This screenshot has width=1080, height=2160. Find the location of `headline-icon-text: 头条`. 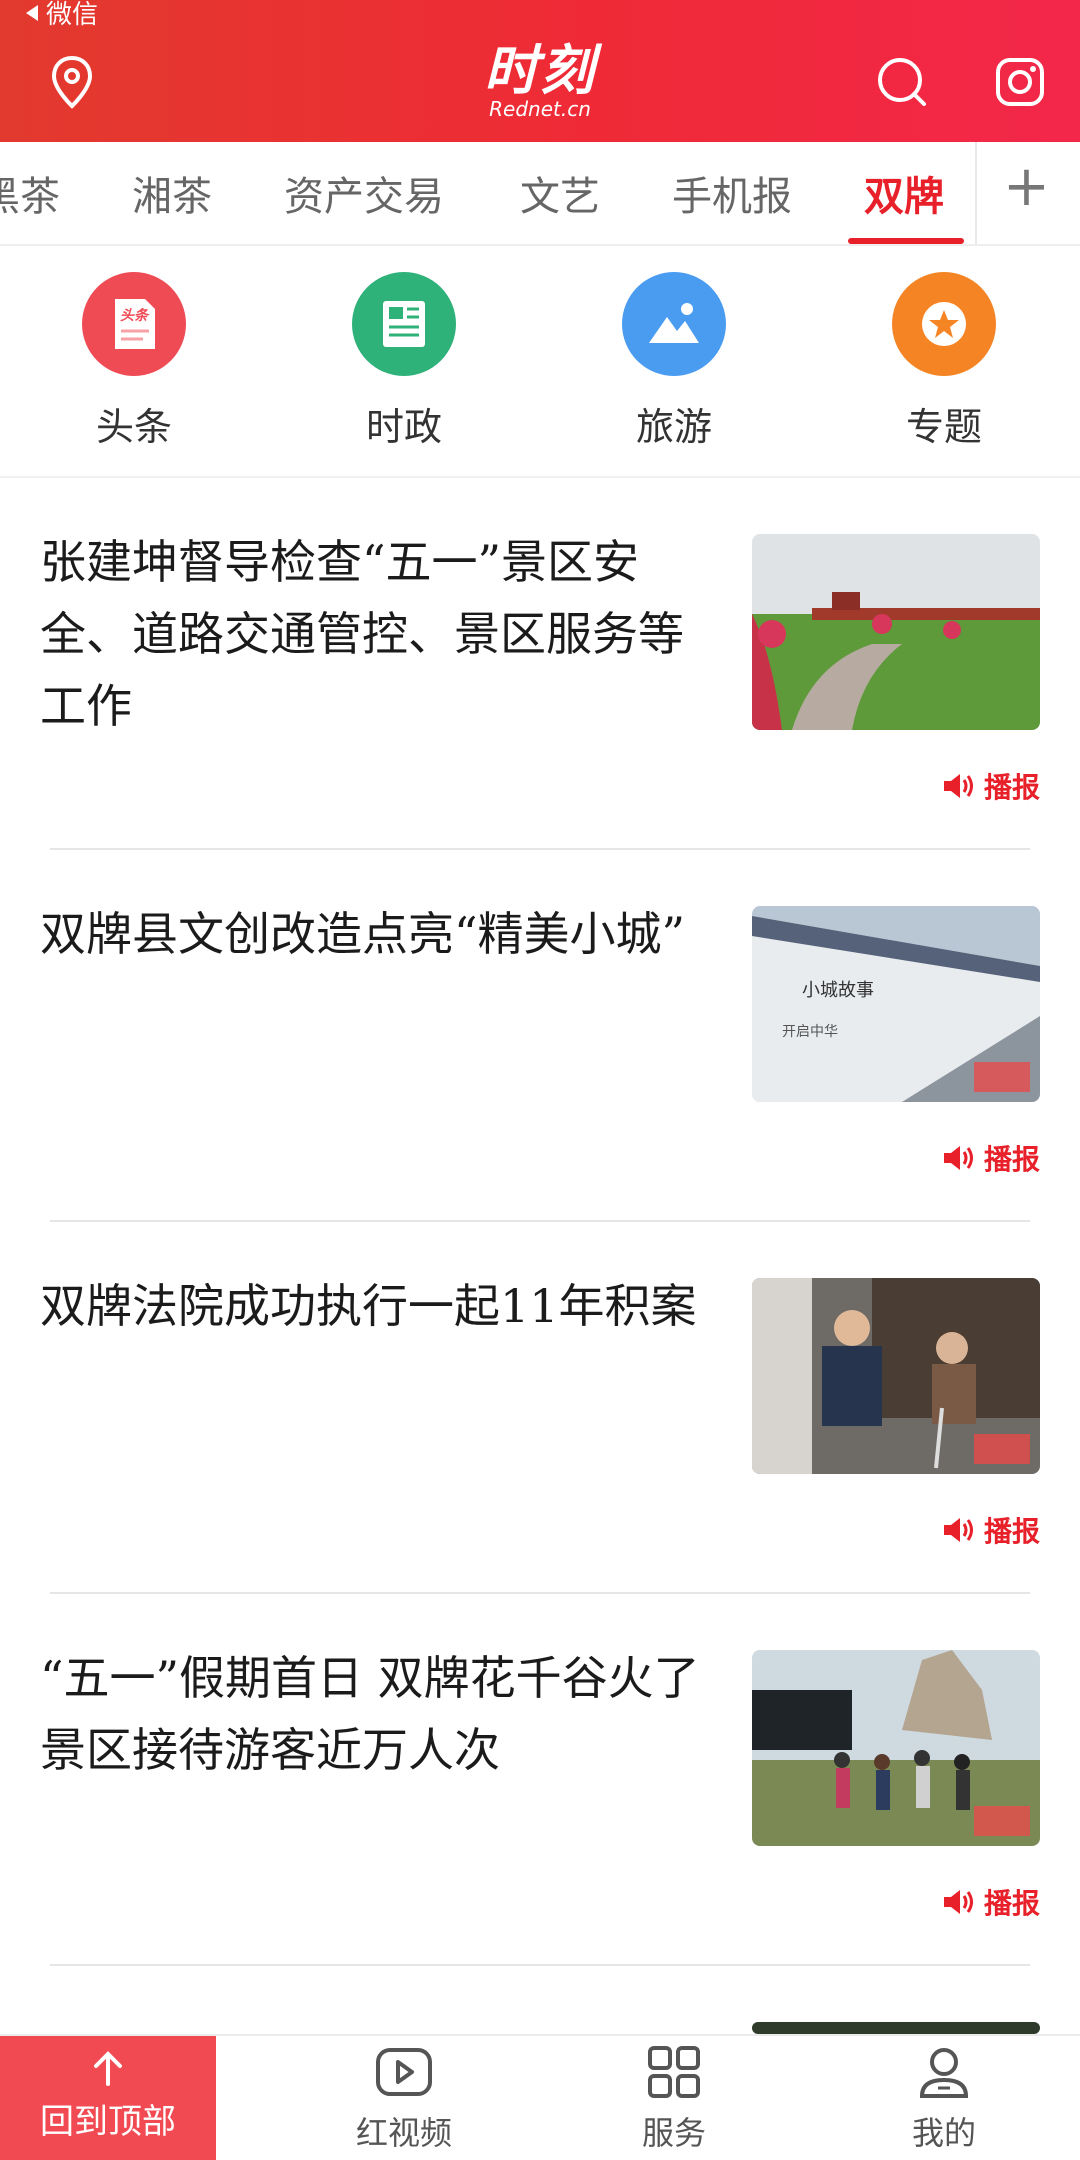

headline-icon-text: 头条 is located at coordinates (135, 315).